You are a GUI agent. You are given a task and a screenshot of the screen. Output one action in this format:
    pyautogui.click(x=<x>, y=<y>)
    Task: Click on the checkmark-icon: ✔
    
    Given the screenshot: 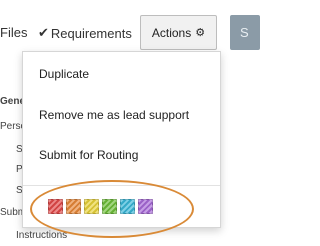 What is the action you would take?
    pyautogui.click(x=43, y=32)
    